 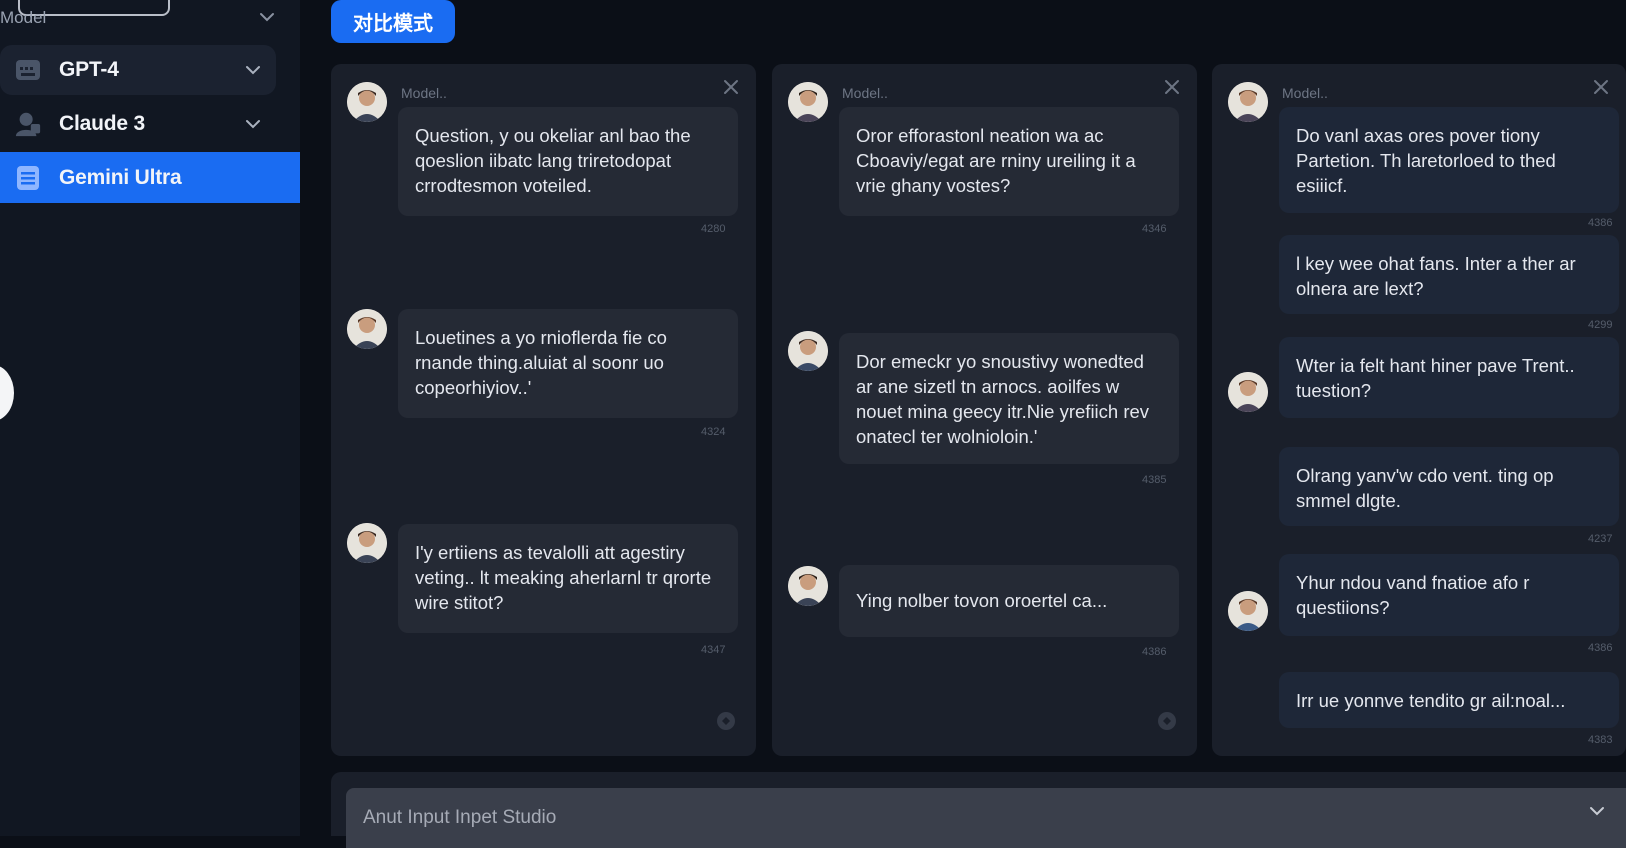 I want to click on message-time: 4280, so click(x=713, y=229).